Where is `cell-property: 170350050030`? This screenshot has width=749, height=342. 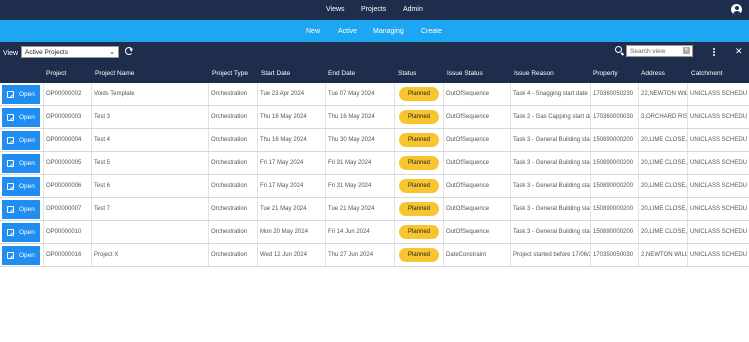 cell-property: 170350050030 is located at coordinates (614, 255).